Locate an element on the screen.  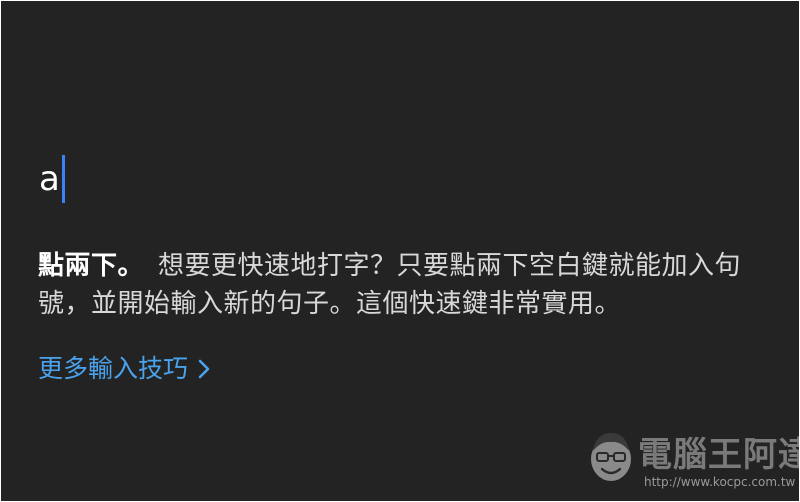
watermark-name: 電腦王阿達 is located at coordinates (718, 455).